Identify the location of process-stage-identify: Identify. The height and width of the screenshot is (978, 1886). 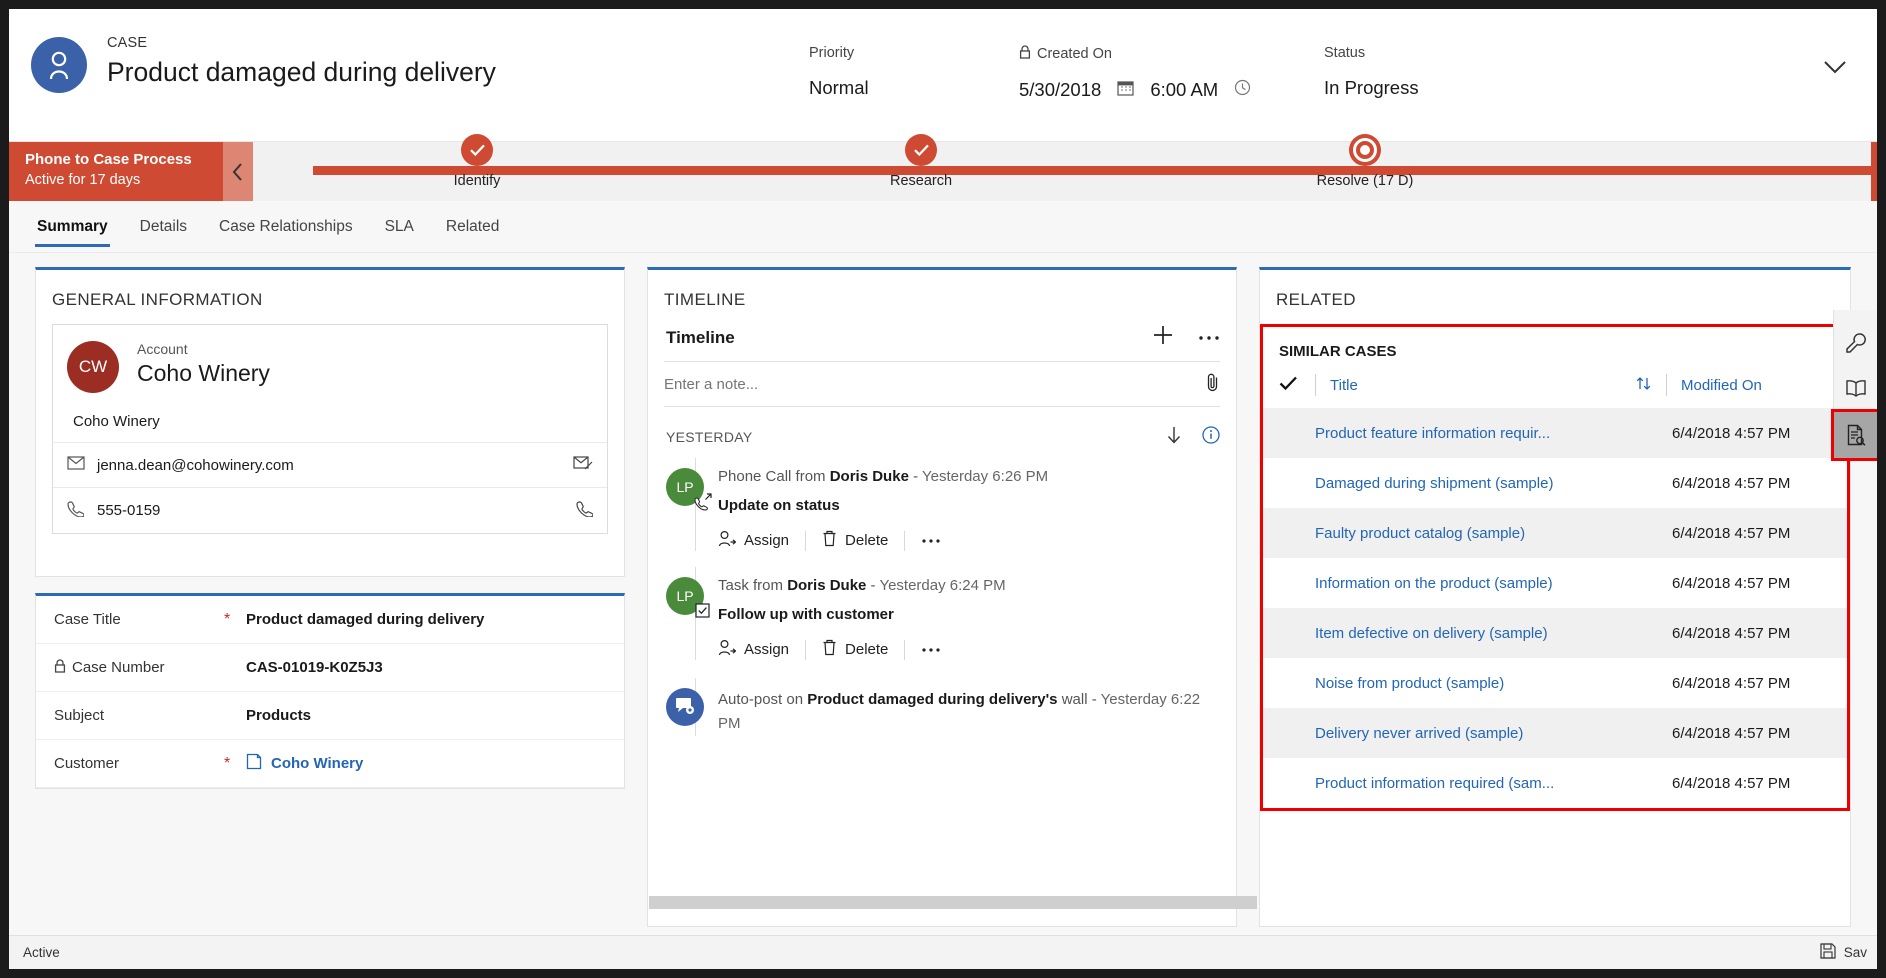
(477, 161).